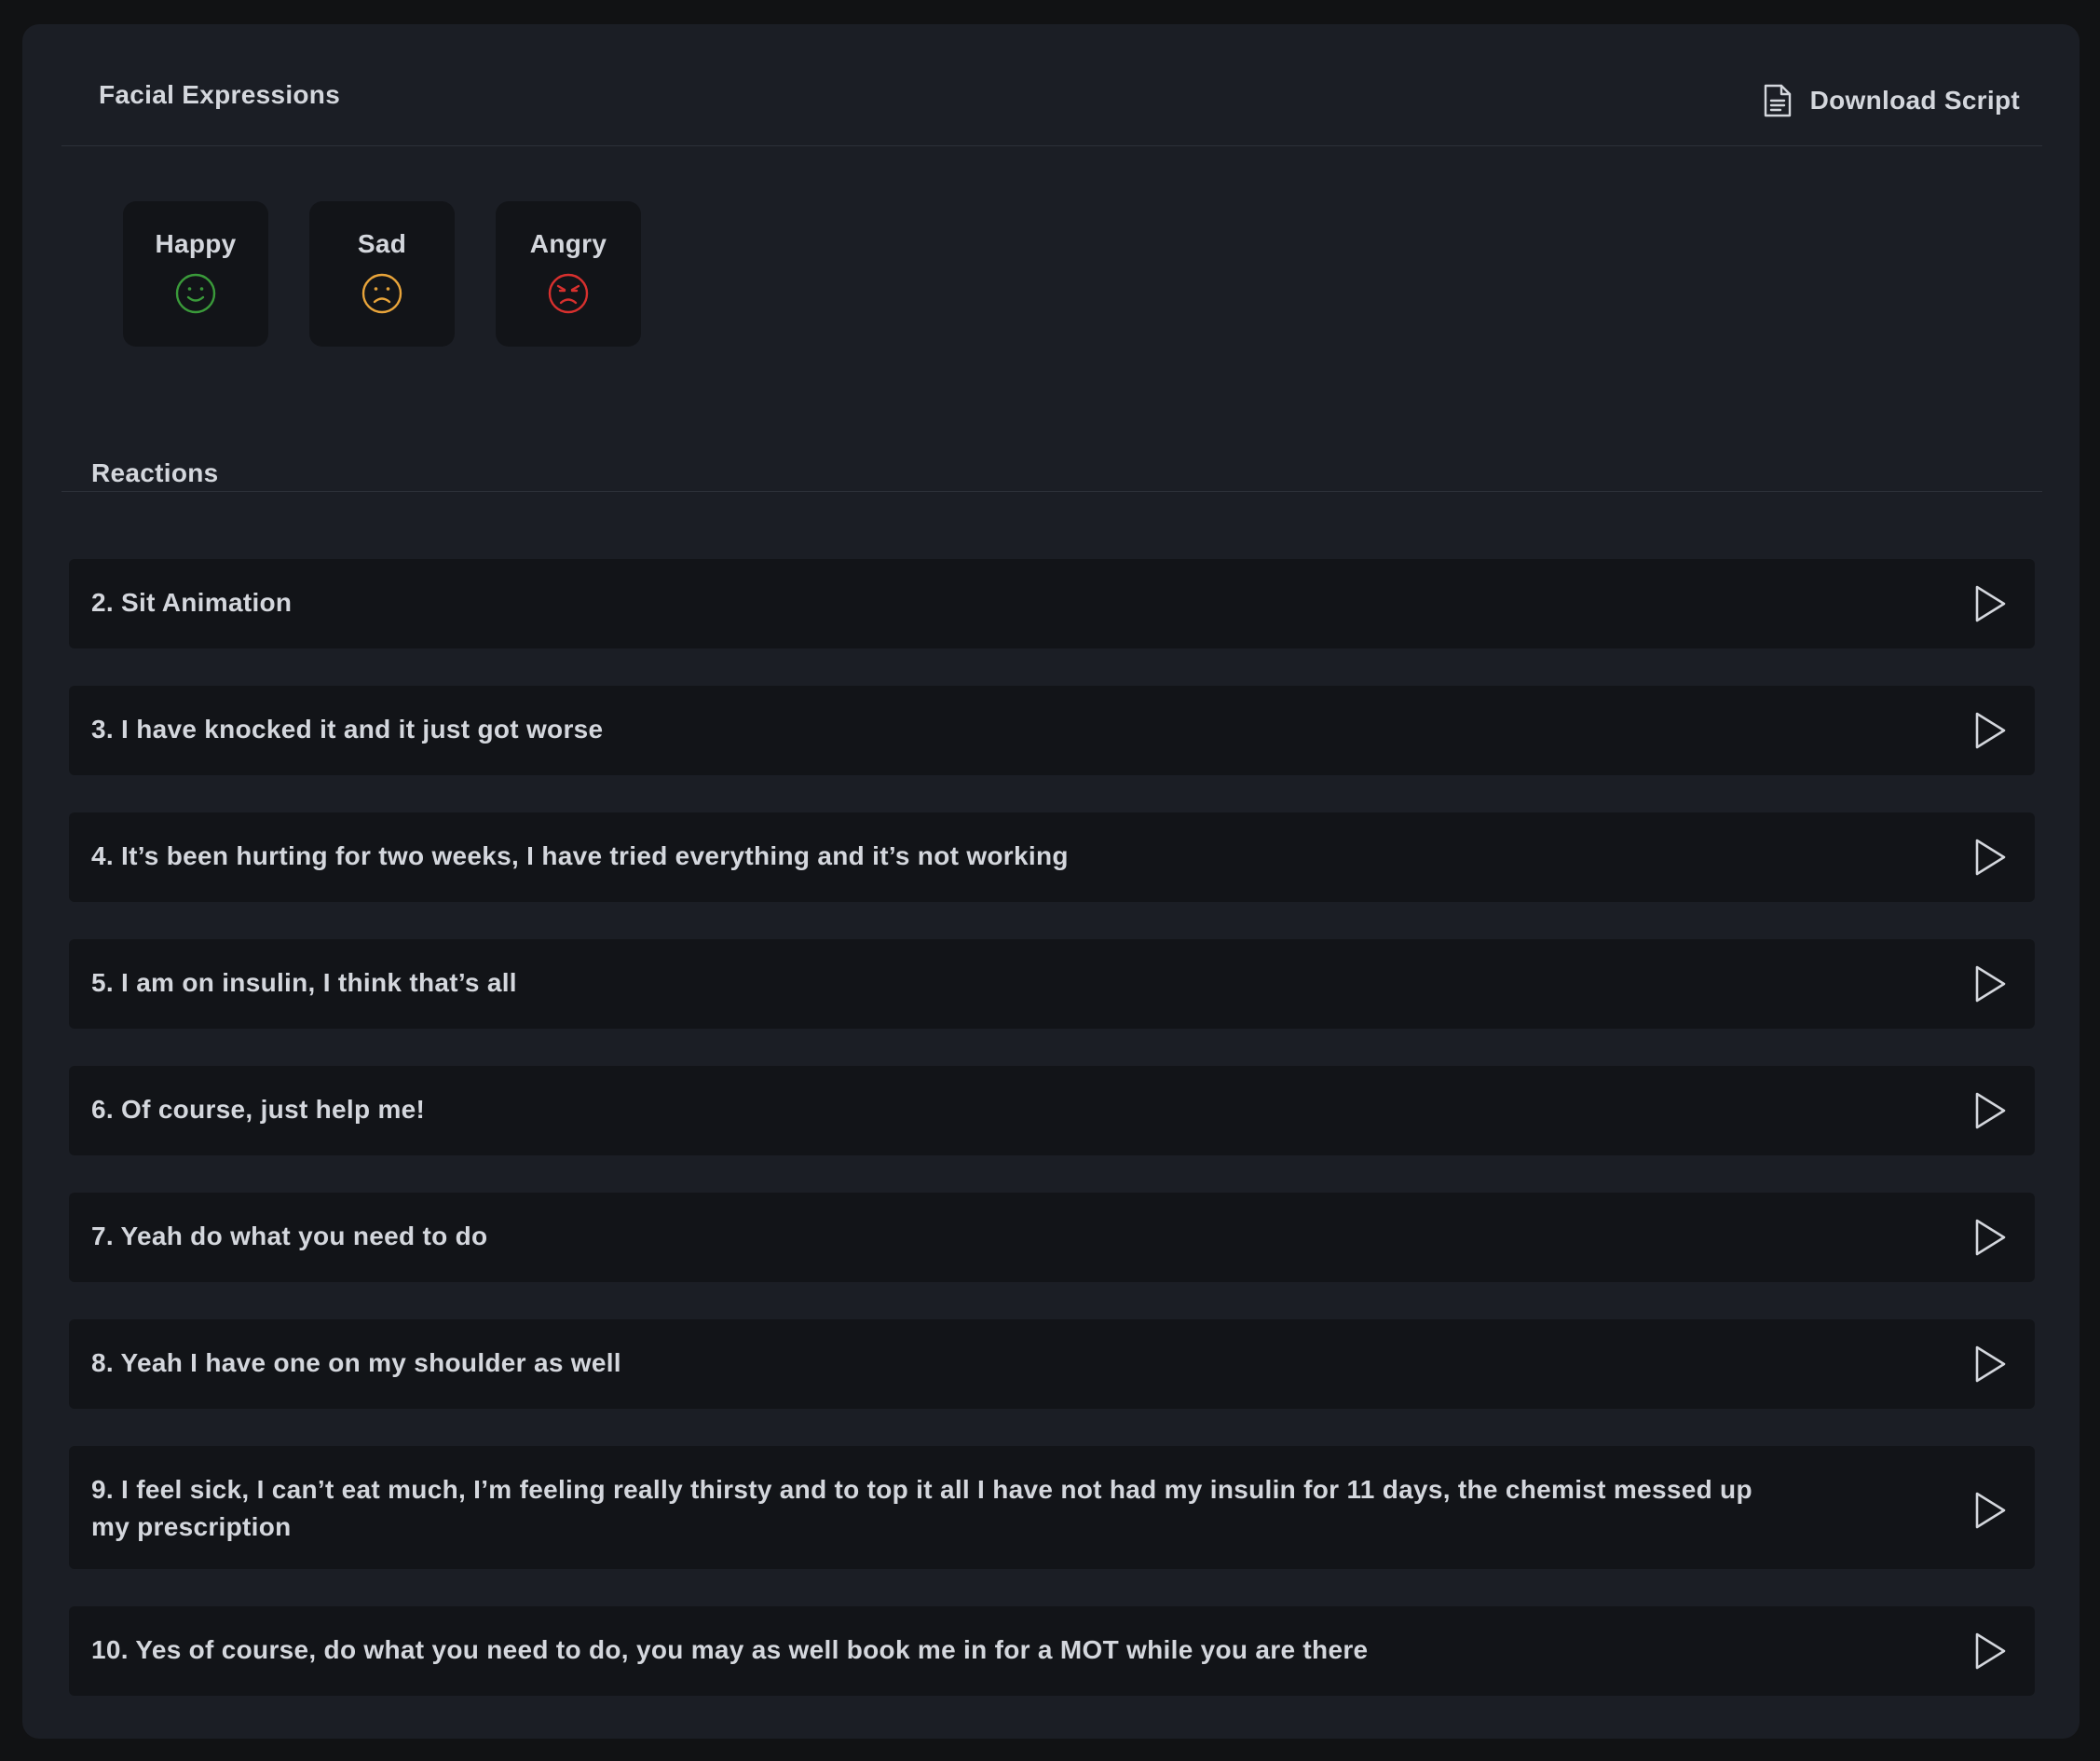 This screenshot has width=2100, height=1761. Describe the element at coordinates (568, 293) in the screenshot. I see `angry-face-icon` at that location.